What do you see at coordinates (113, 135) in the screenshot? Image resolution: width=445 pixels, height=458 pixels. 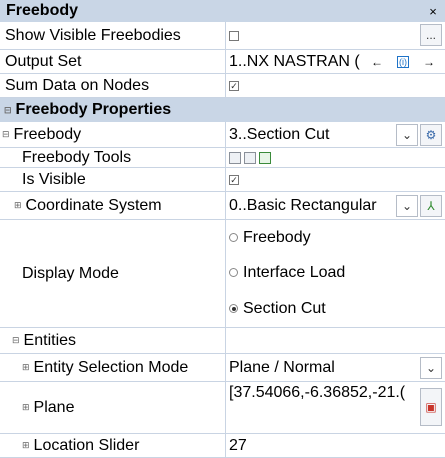 I see `freebody-label-cell: ⊟ Freebody` at bounding box center [113, 135].